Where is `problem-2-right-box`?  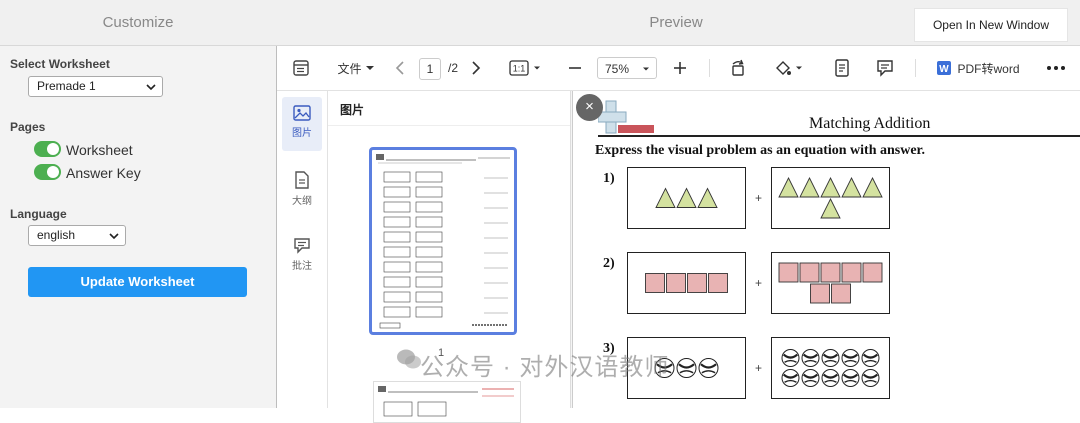
problem-2-right-box is located at coordinates (830, 283).